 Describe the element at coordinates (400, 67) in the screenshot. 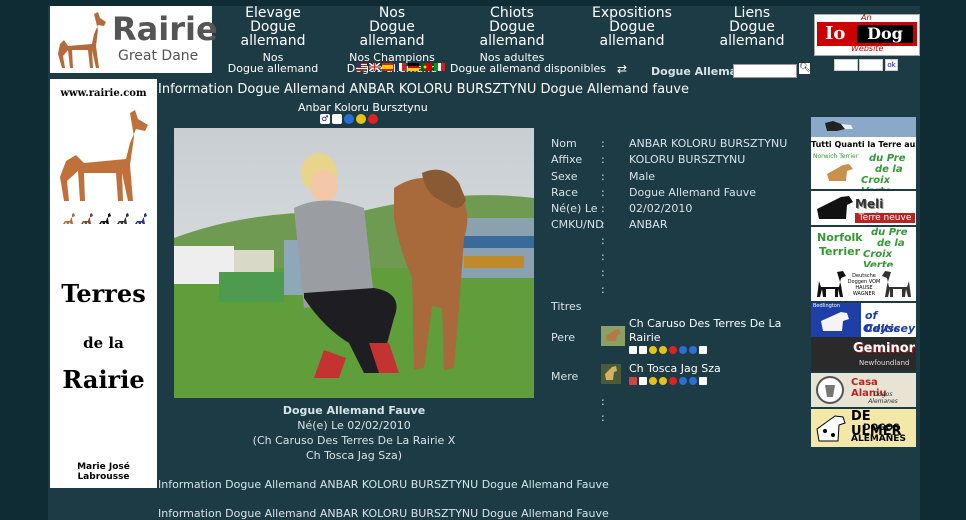

I see `flag-fr-icon` at that location.